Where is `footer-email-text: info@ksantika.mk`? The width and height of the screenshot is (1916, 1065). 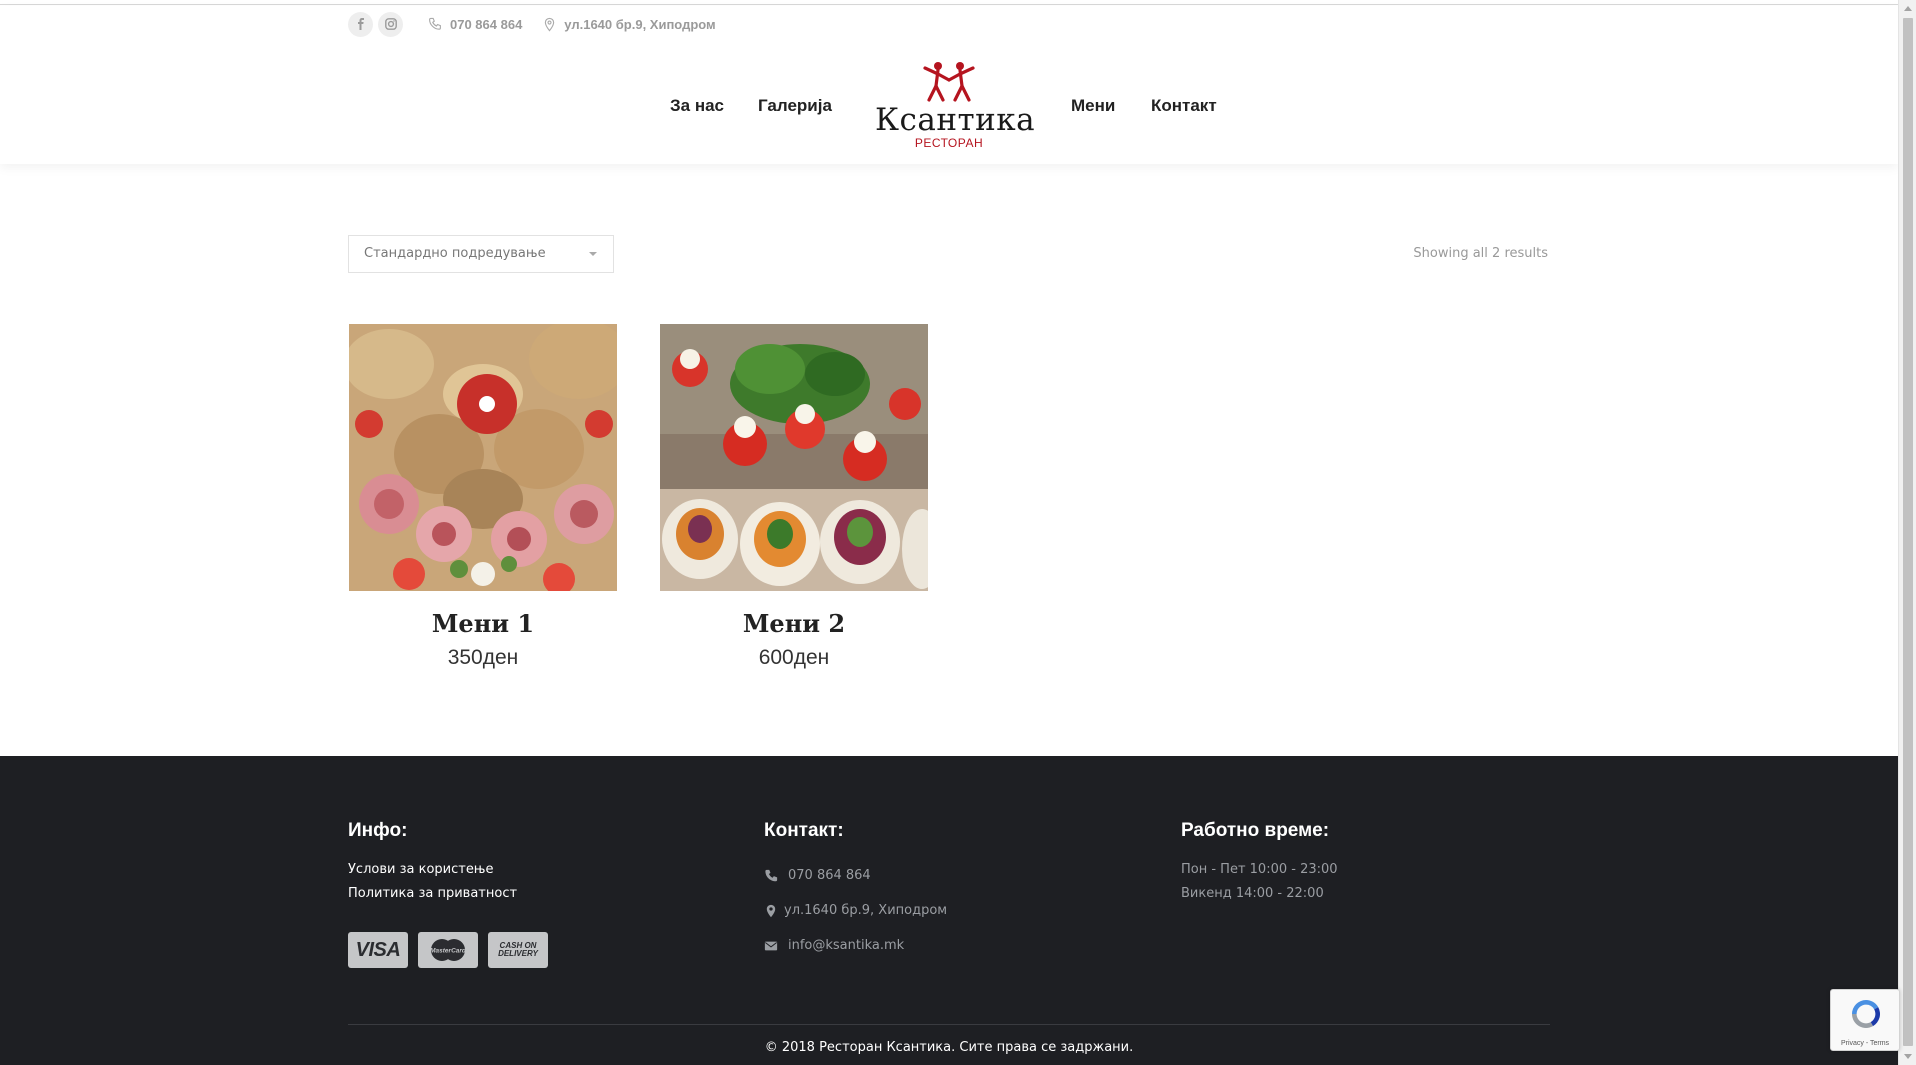
footer-email-text: info@ksantika.mk is located at coordinates (846, 945).